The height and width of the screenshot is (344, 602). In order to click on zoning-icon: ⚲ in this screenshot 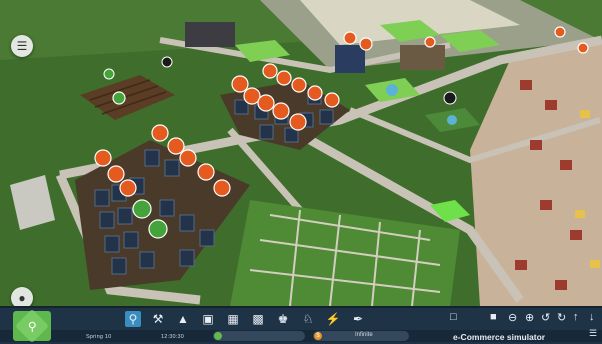, I will do `click(133, 319)`.